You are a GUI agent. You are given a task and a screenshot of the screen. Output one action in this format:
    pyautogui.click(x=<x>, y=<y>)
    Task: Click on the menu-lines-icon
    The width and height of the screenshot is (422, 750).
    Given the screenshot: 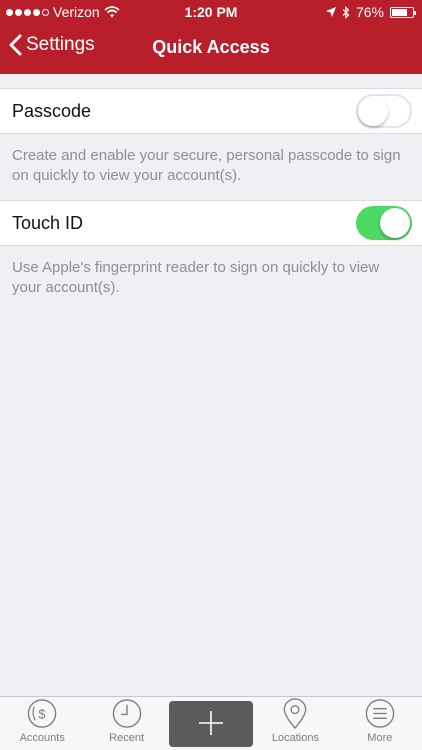 What is the action you would take?
    pyautogui.click(x=380, y=713)
    